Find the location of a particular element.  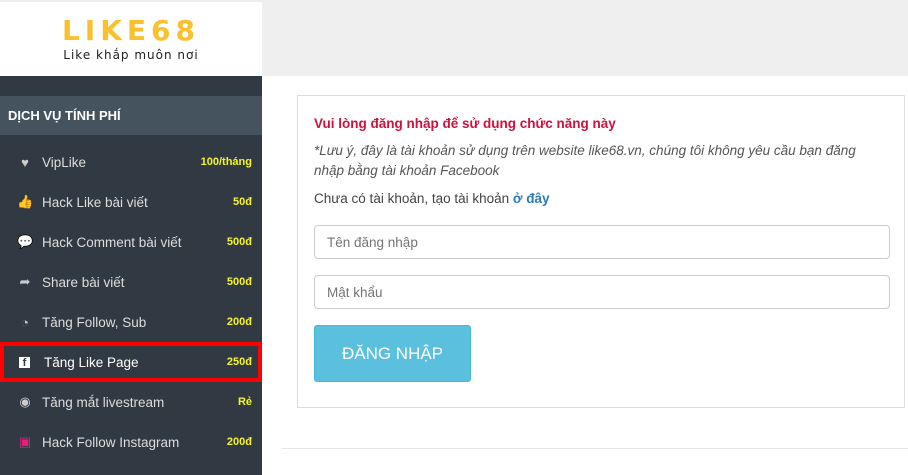

sidebar-item: 💬 Hack Comment bài viết 500đ is located at coordinates (131, 242).